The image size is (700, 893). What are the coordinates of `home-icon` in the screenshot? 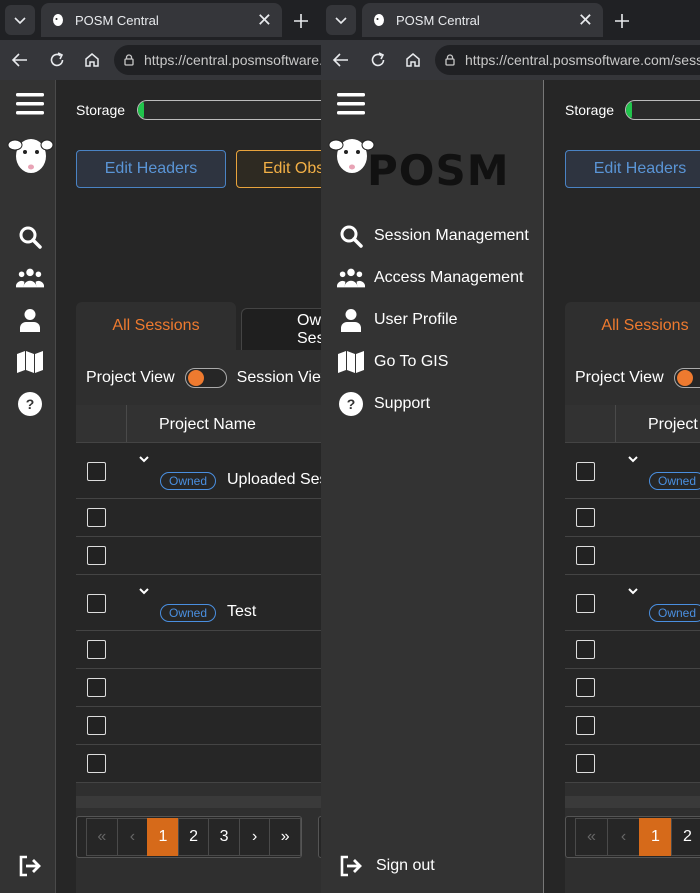 It's located at (413, 60).